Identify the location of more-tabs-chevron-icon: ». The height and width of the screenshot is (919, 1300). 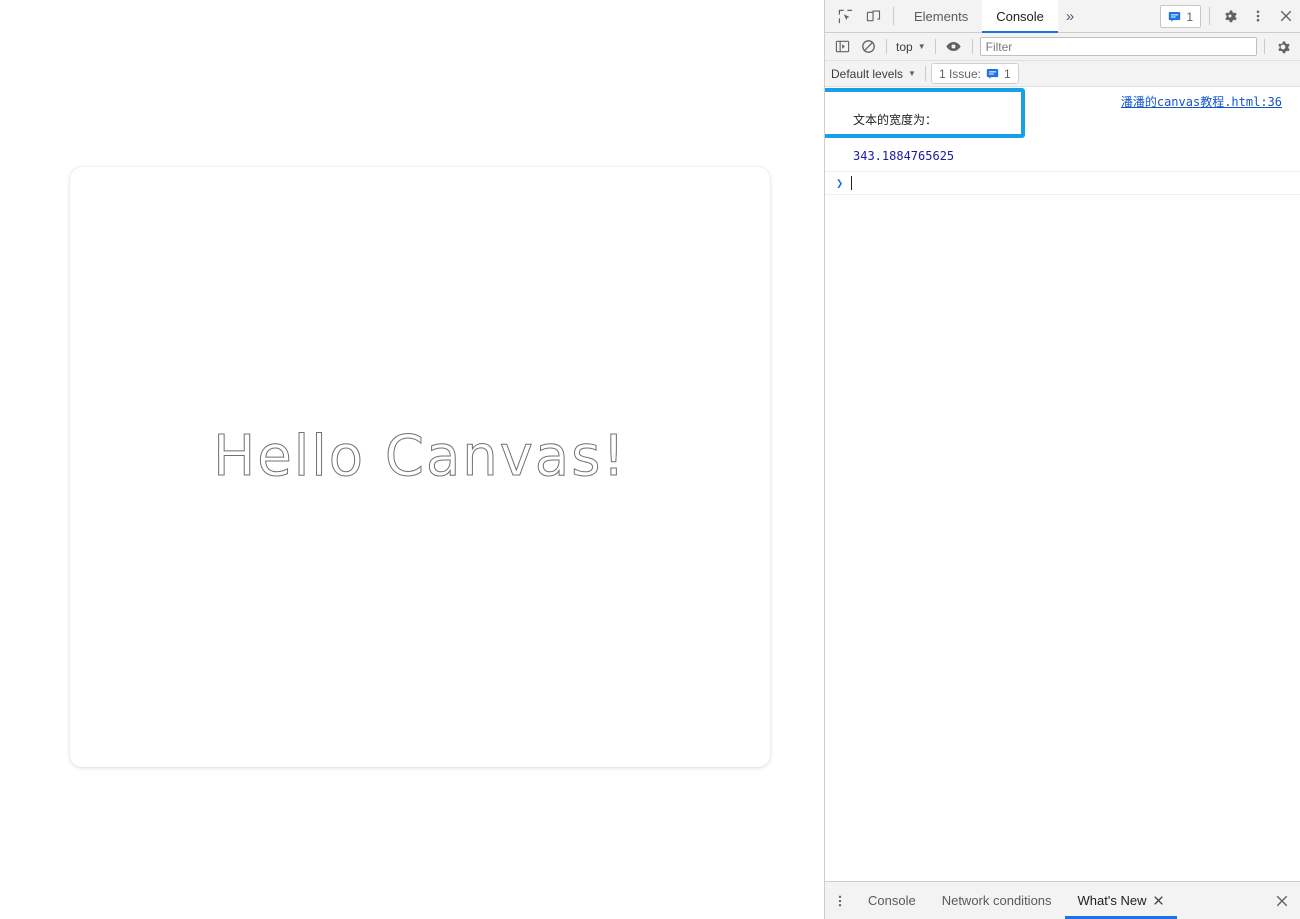
(1070, 16).